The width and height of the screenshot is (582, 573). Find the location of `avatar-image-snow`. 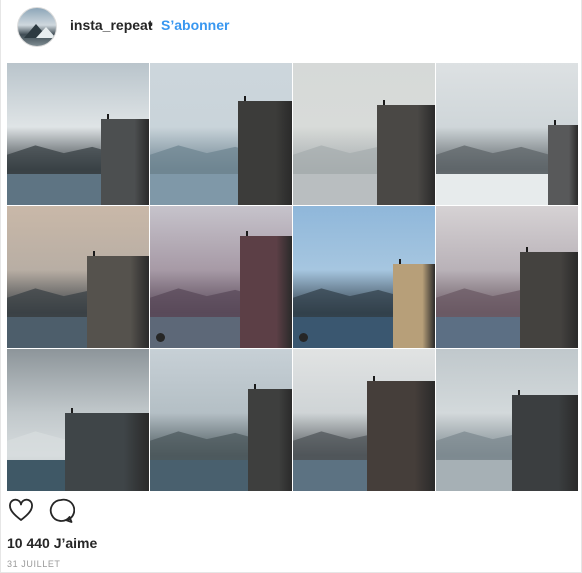

avatar-image-snow is located at coordinates (46, 32).